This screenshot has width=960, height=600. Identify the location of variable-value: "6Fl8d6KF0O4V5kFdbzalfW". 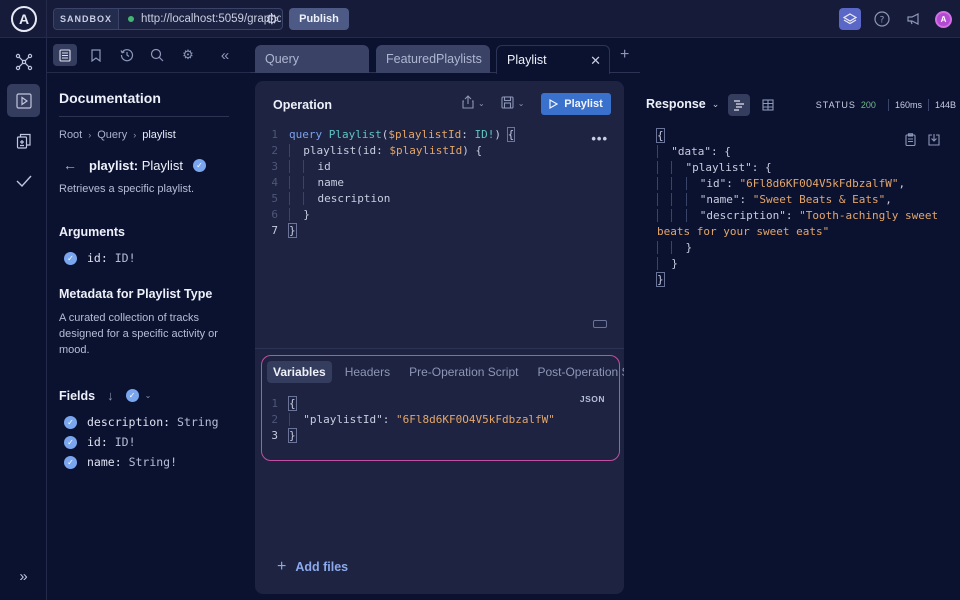
(475, 419).